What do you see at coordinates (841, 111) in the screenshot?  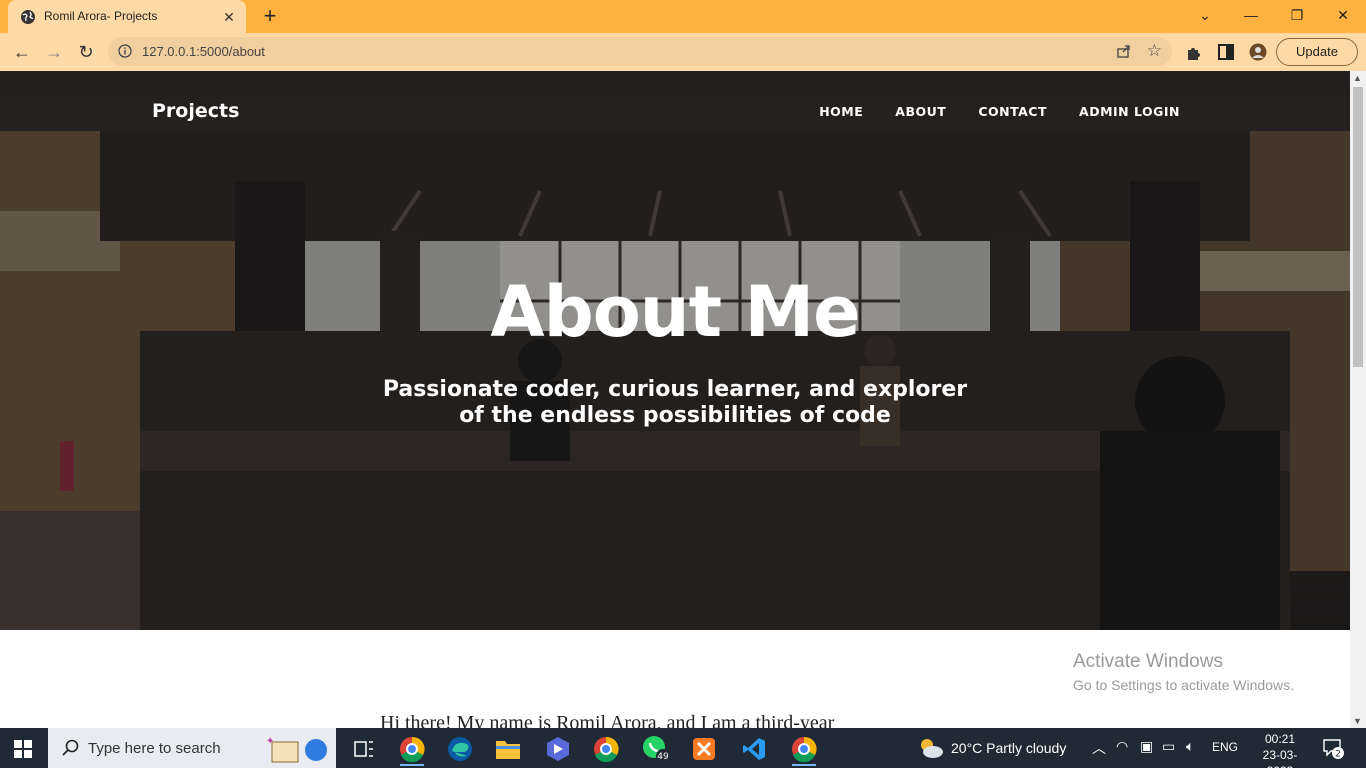 I see `nav-home: HOME` at bounding box center [841, 111].